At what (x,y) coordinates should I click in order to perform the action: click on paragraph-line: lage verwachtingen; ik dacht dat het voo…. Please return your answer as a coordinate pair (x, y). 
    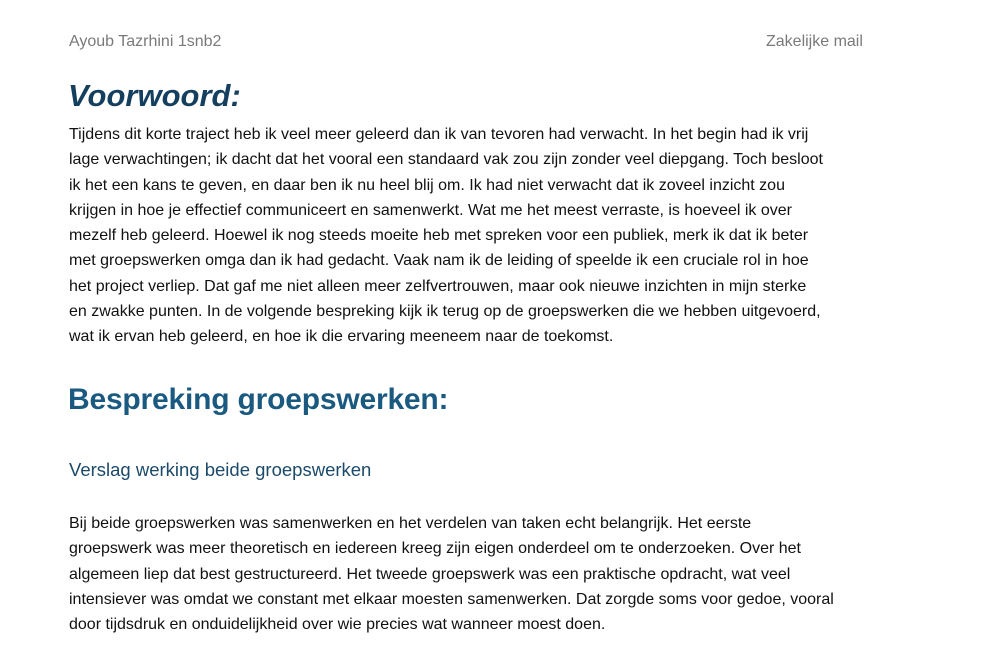
    Looking at the image, I should click on (446, 160).